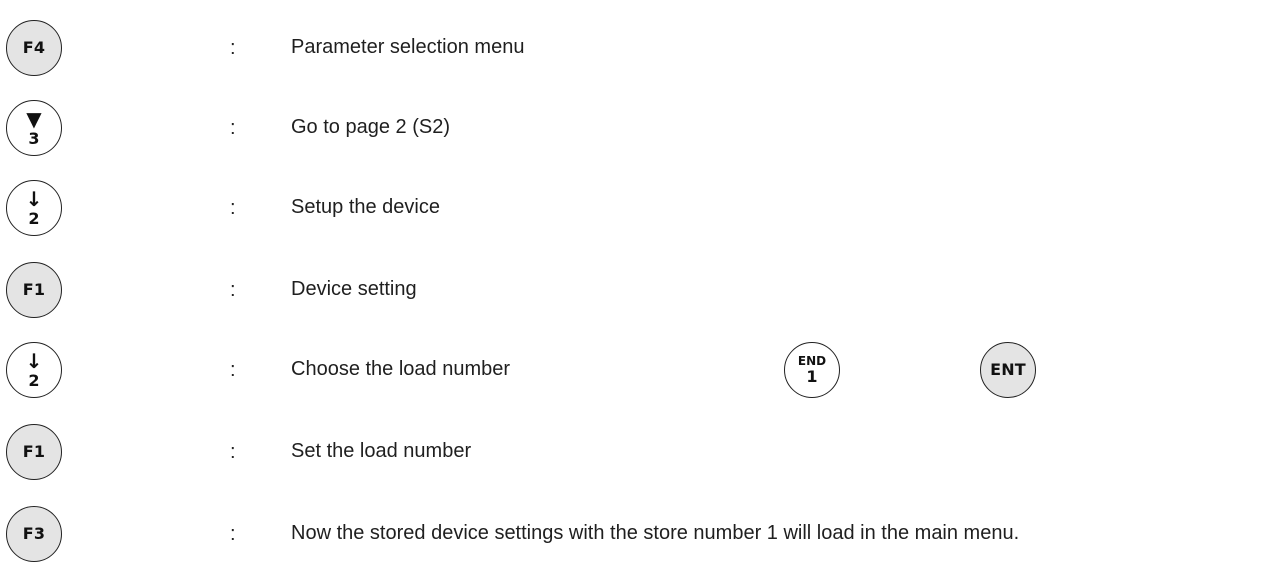 The image size is (1286, 578). I want to click on f3-key-button: F3, so click(34, 534).